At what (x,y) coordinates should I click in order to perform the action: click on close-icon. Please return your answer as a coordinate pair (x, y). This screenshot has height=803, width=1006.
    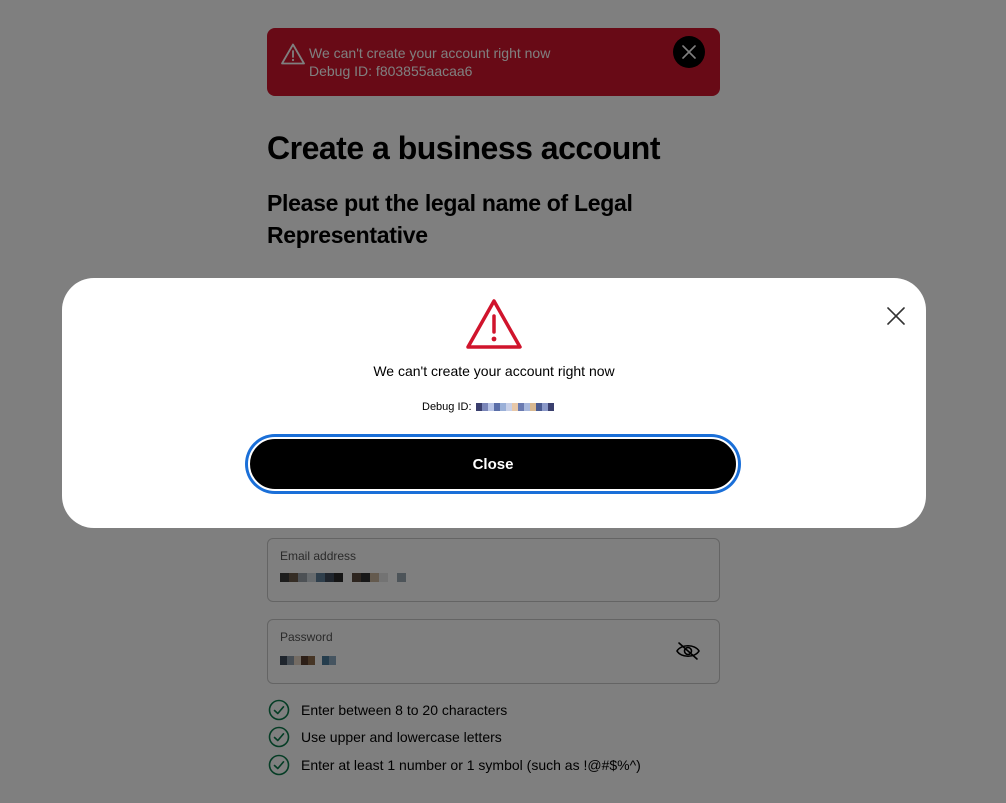
    Looking at the image, I should click on (896, 316).